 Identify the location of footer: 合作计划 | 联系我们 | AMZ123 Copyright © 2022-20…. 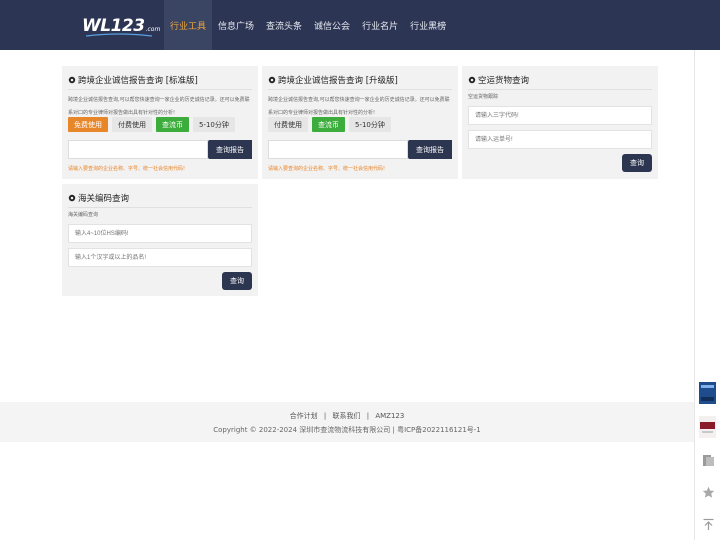
(347, 422).